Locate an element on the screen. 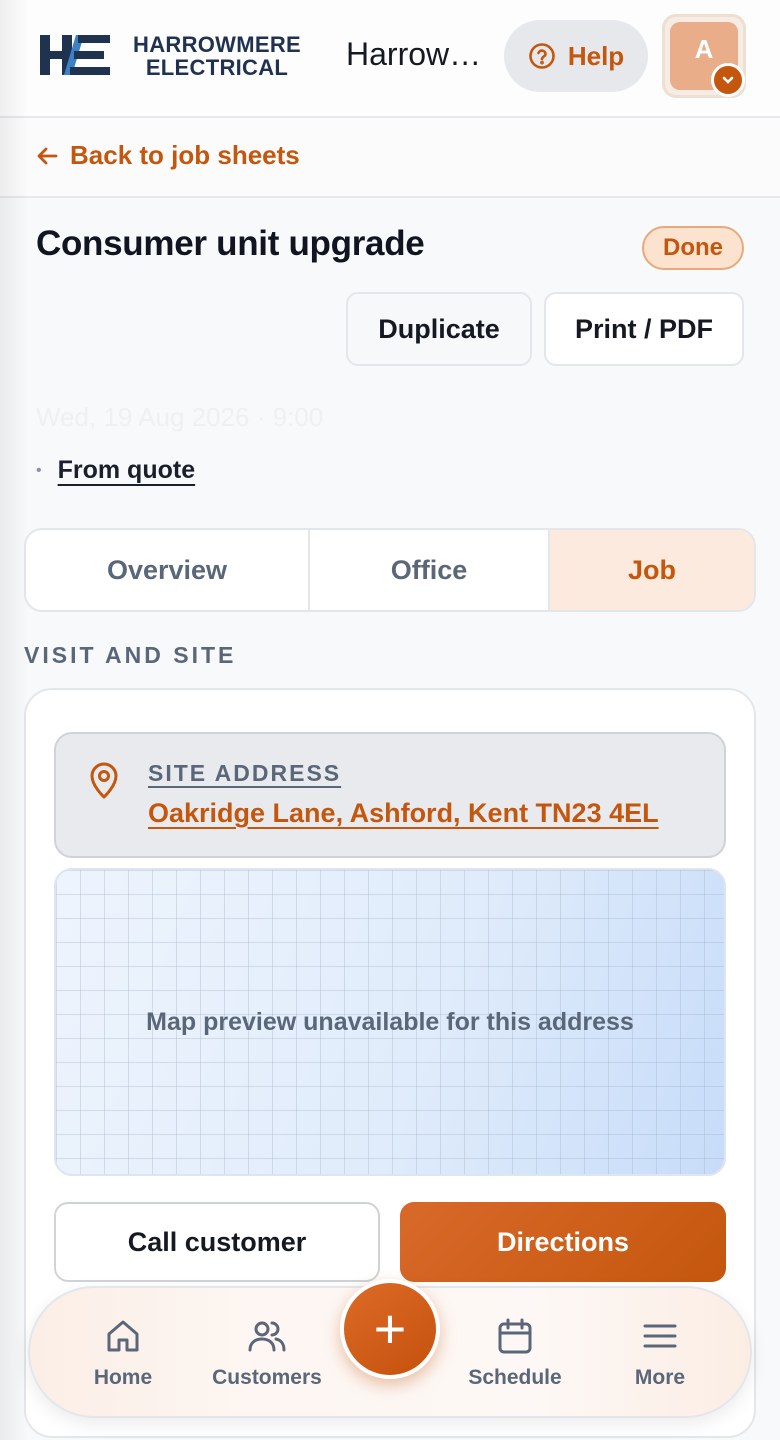 This screenshot has width=780, height=1440. duplicate-button: Duplicate is located at coordinates (439, 329).